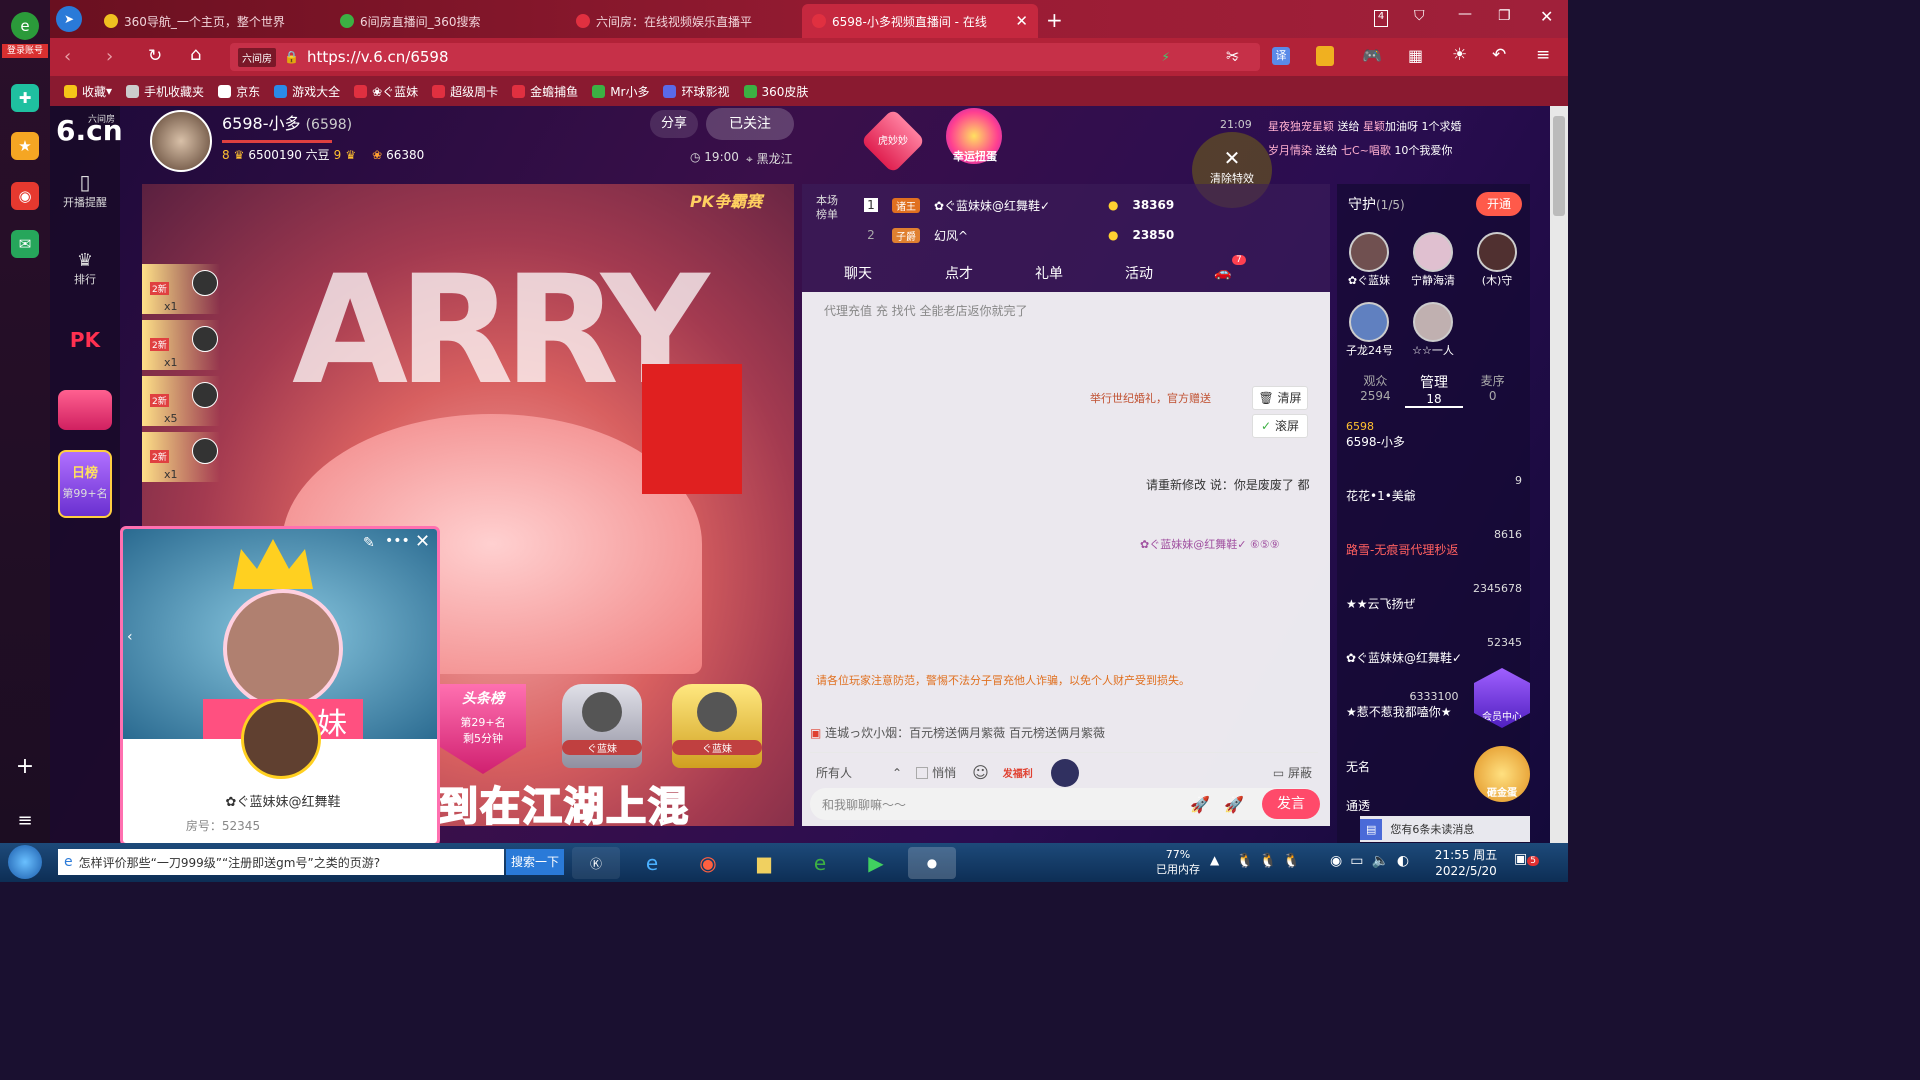  Describe the element at coordinates (674, 124) in the screenshot. I see `share-button: 分享` at that location.